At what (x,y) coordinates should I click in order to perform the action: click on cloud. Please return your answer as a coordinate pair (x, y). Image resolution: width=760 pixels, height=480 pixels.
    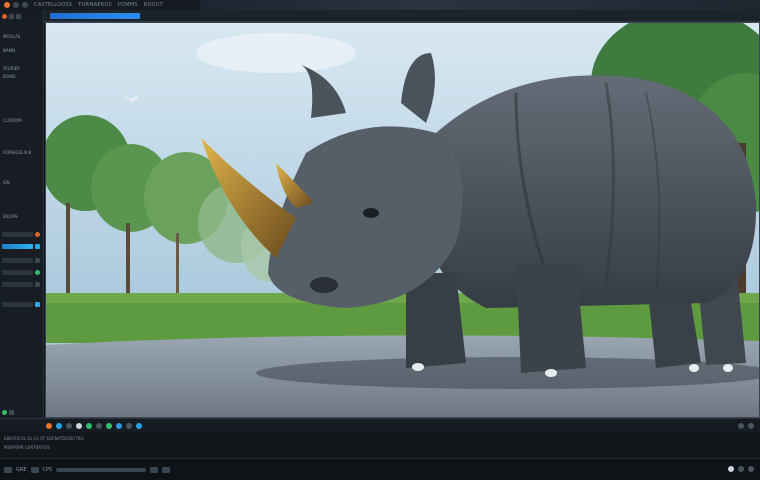
    Looking at the image, I should click on (276, 53).